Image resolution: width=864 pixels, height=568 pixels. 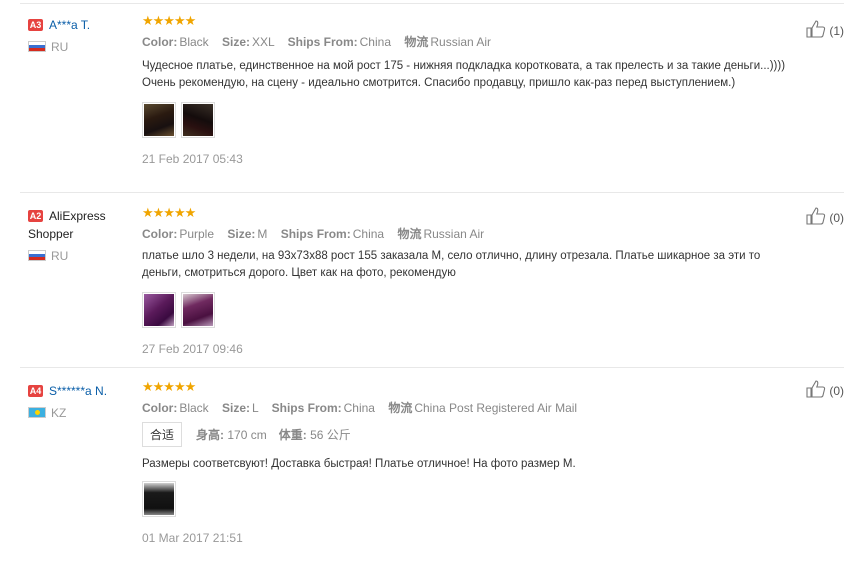 What do you see at coordinates (292, 435) in the screenshot?
I see `weight-label: 体重:` at bounding box center [292, 435].